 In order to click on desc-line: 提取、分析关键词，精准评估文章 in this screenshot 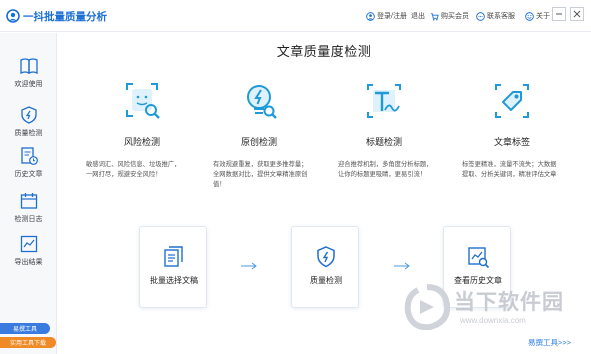, I will do `click(509, 174)`.